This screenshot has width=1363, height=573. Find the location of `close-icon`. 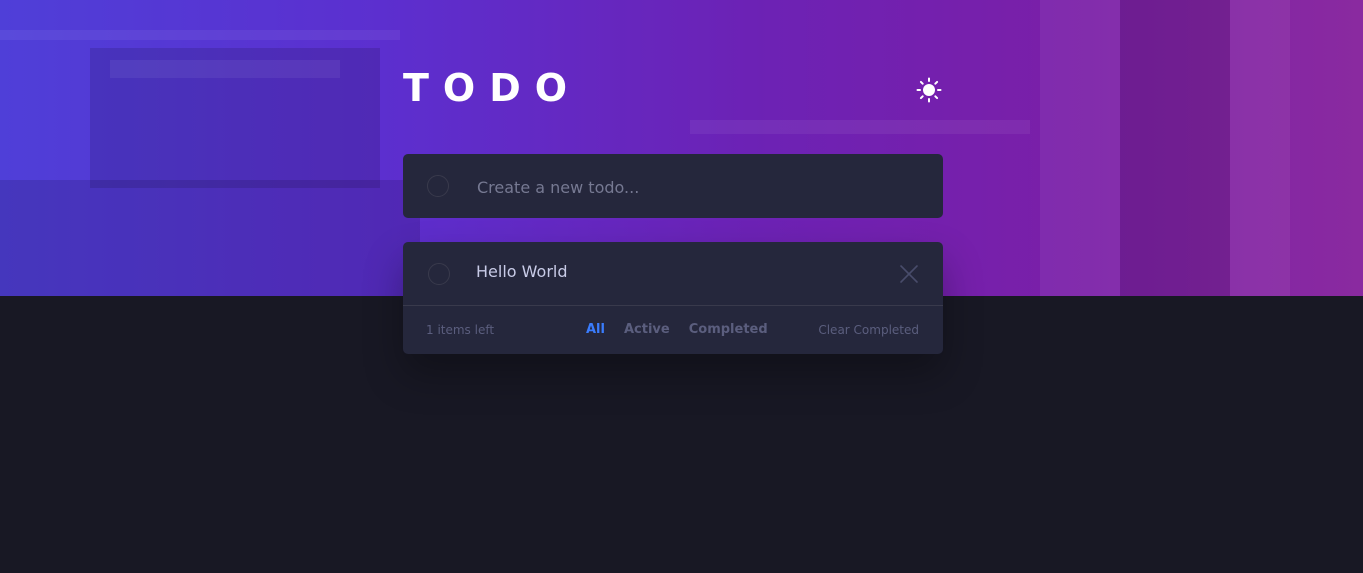

close-icon is located at coordinates (909, 274).